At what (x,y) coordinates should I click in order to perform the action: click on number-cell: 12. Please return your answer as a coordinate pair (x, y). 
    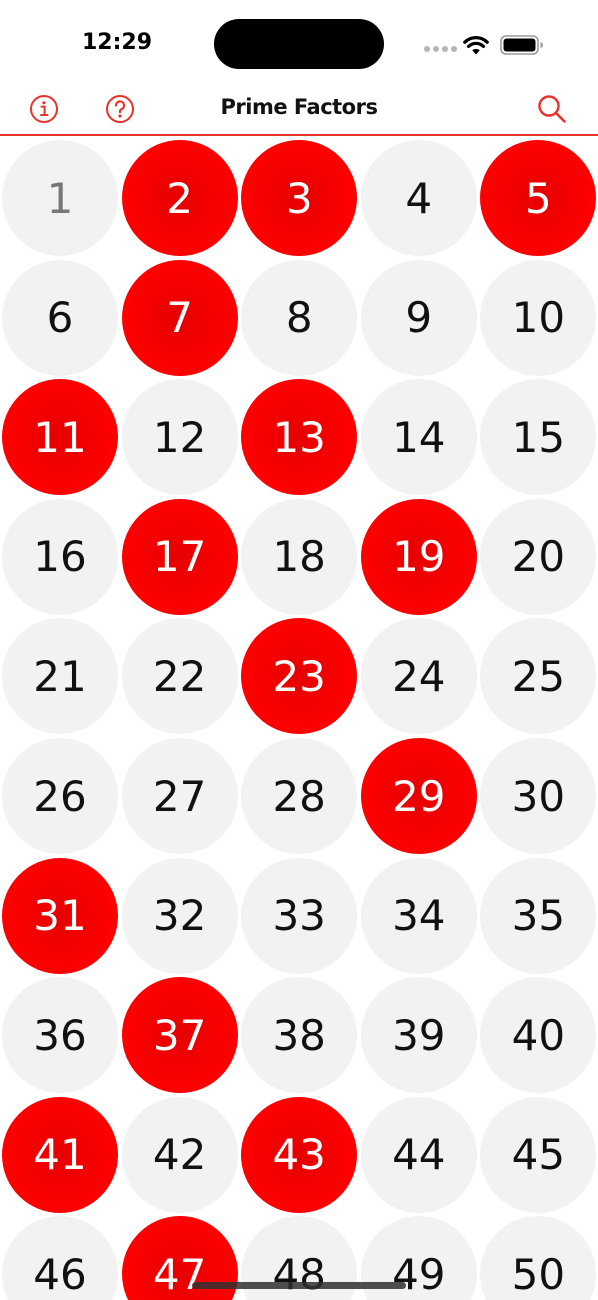
    Looking at the image, I should click on (179, 437).